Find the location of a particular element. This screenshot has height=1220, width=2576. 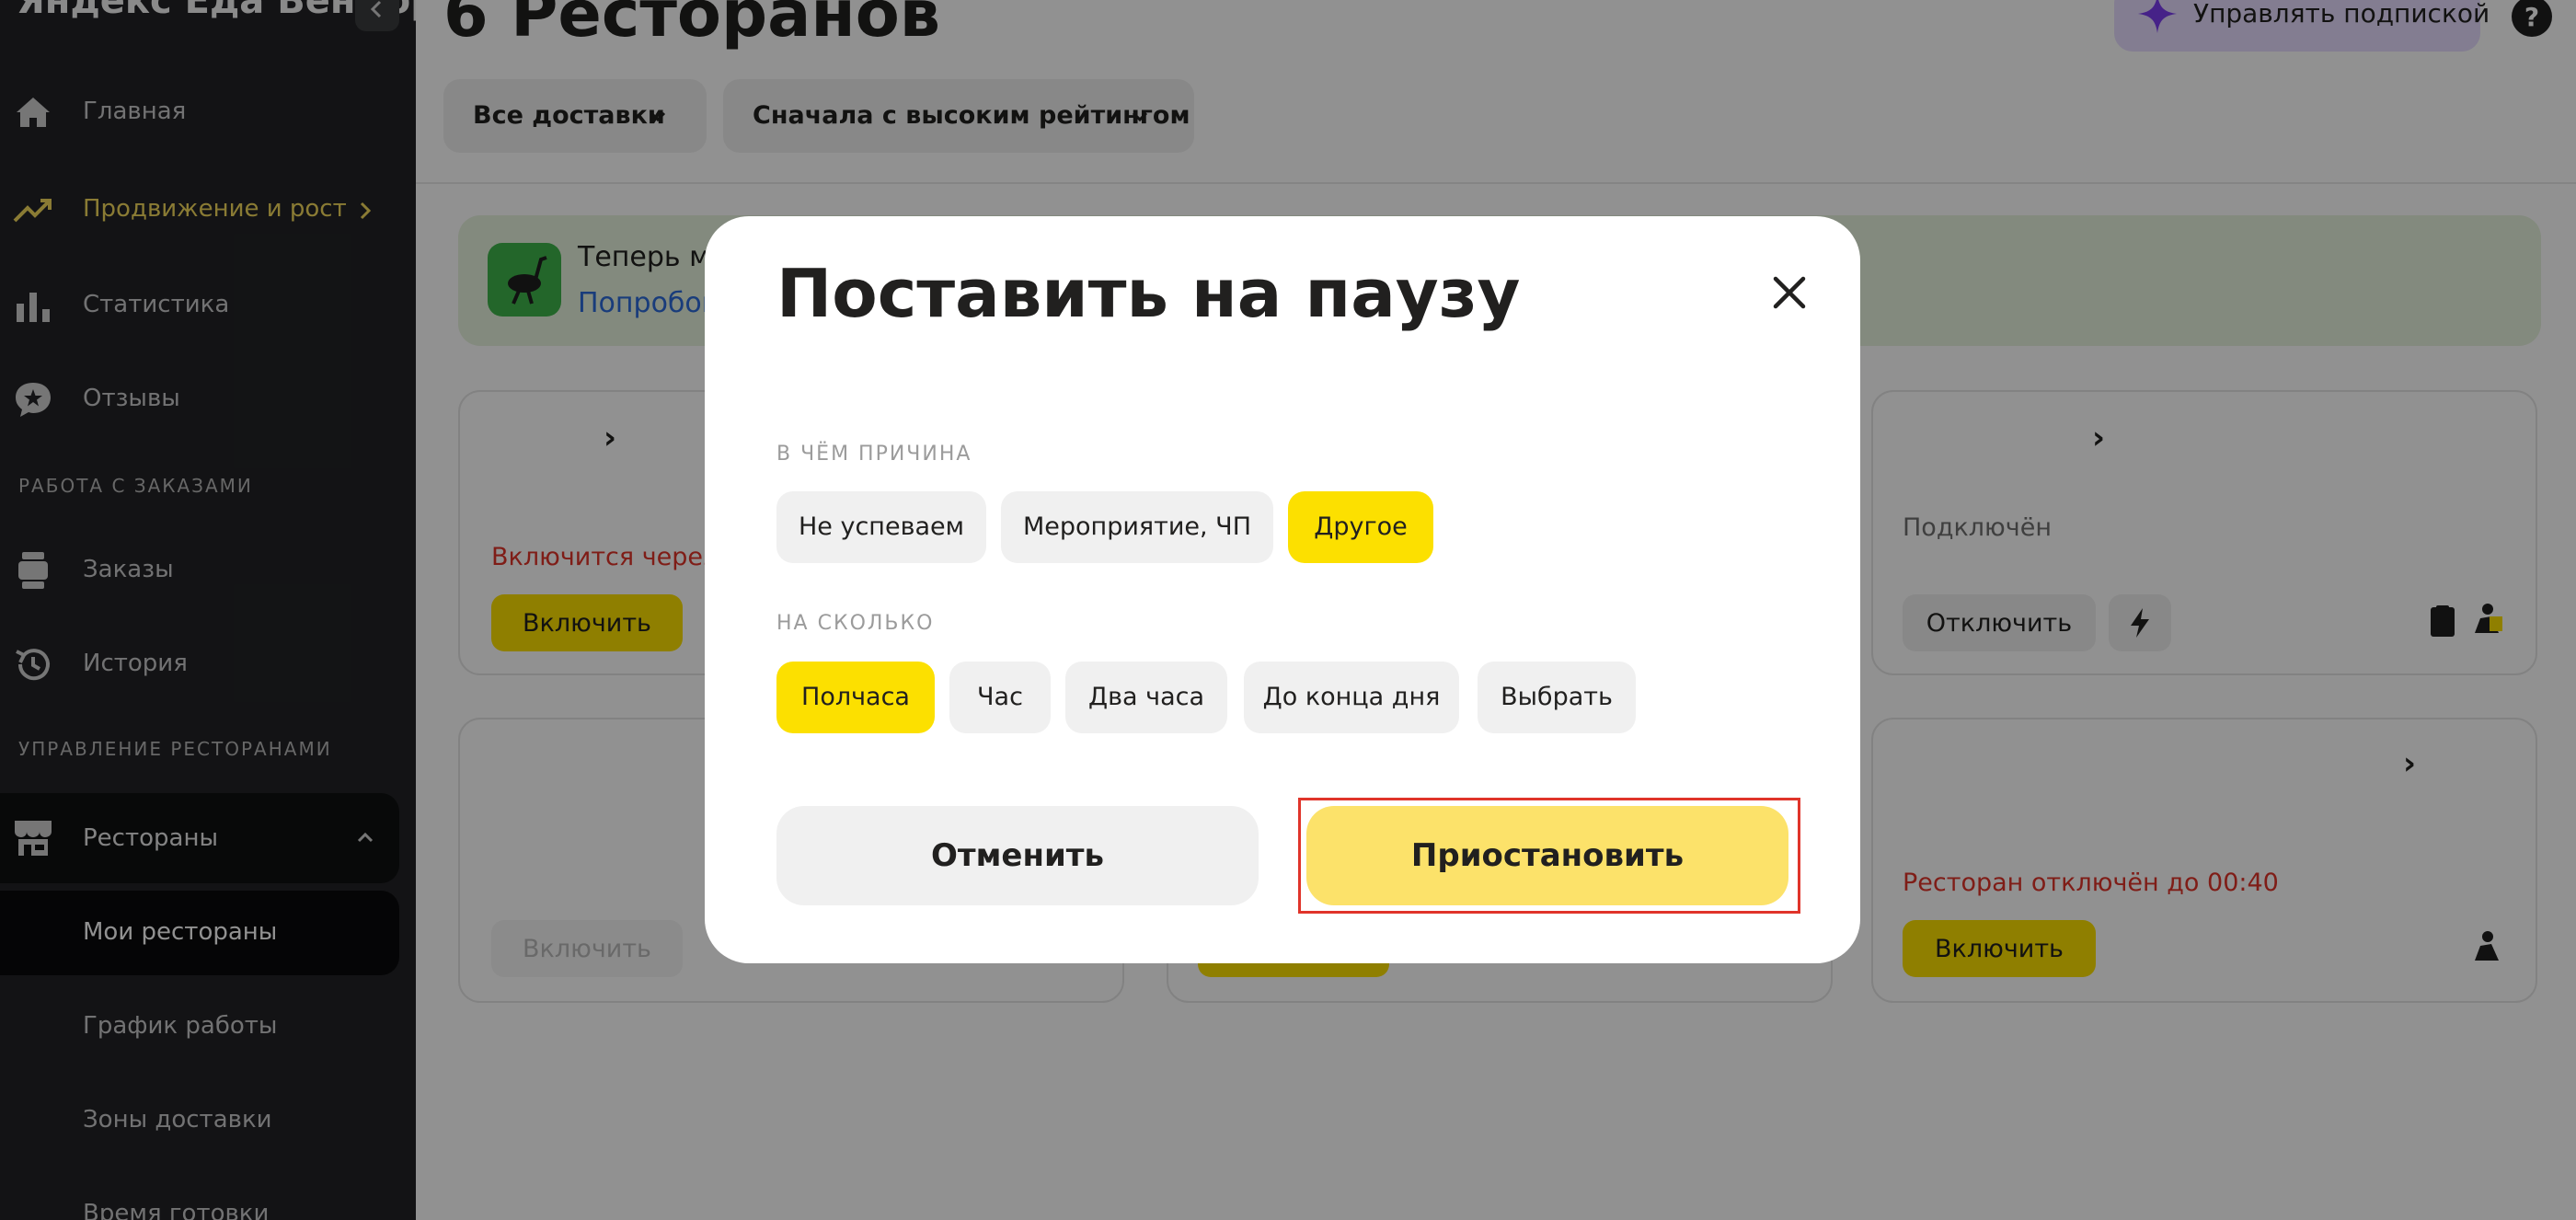

duration-chip-half-hour: Полчаса is located at coordinates (855, 697).